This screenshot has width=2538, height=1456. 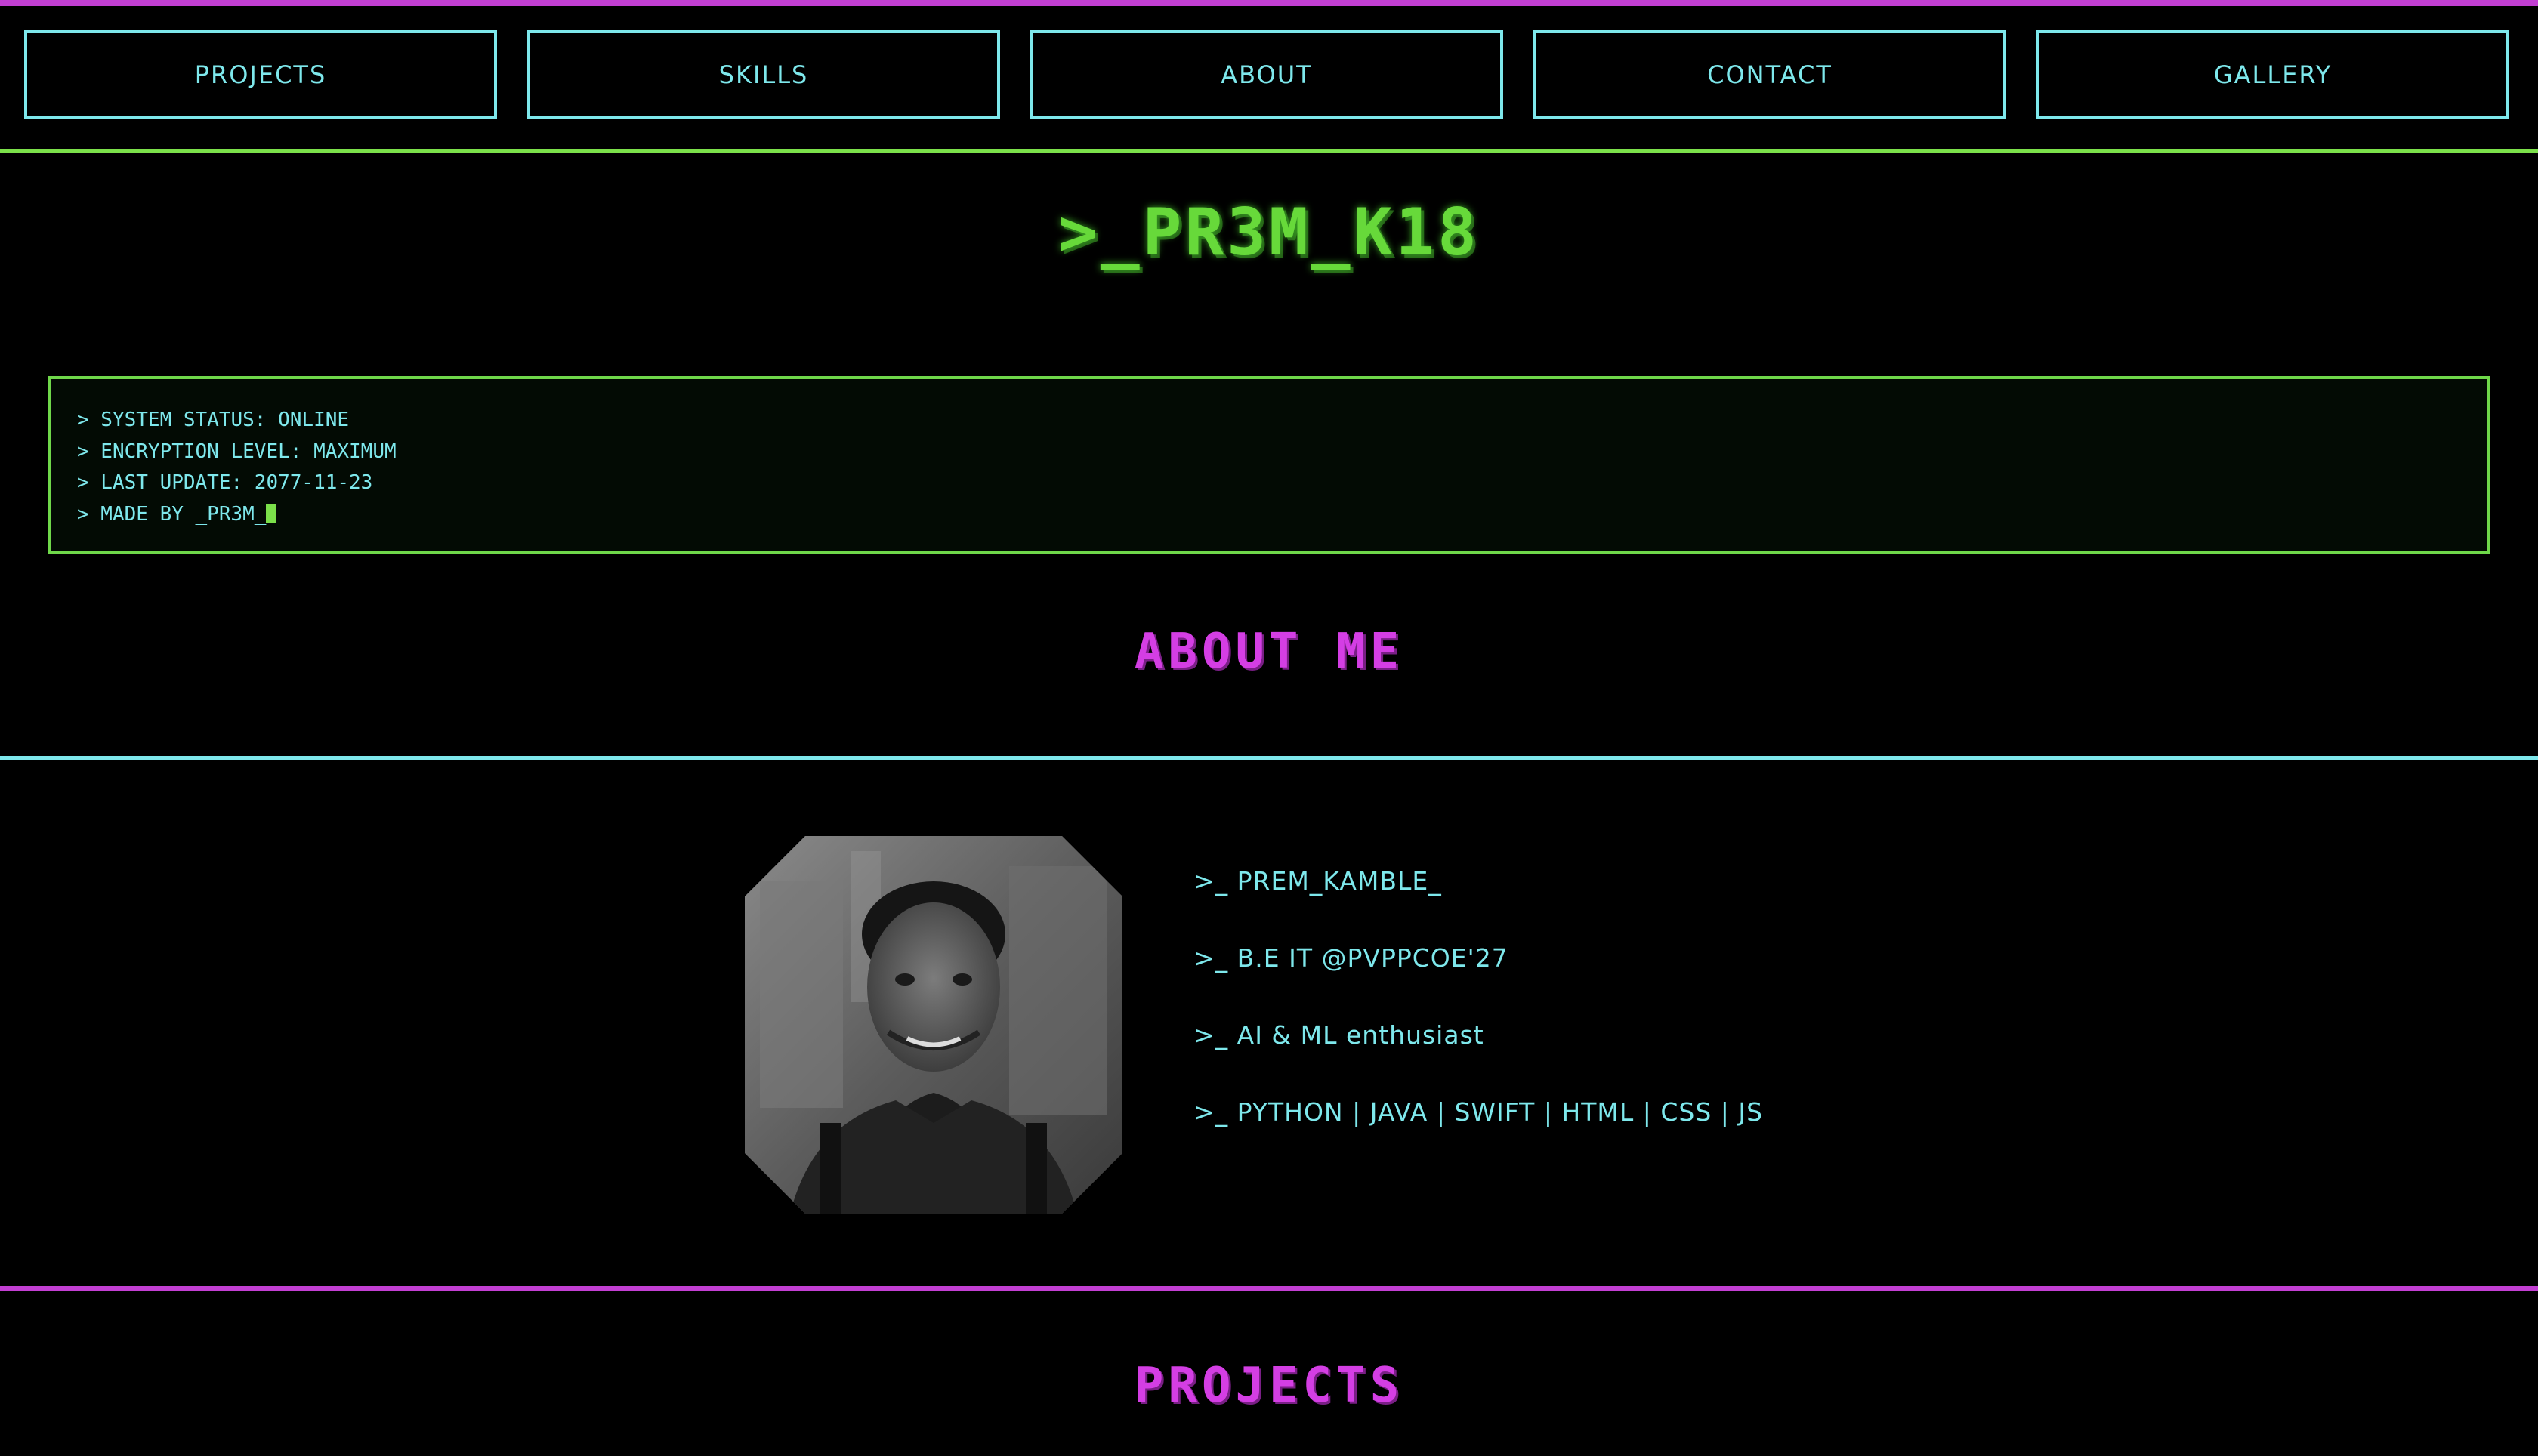 I want to click on projects-divider, so click(x=1269, y=1288).